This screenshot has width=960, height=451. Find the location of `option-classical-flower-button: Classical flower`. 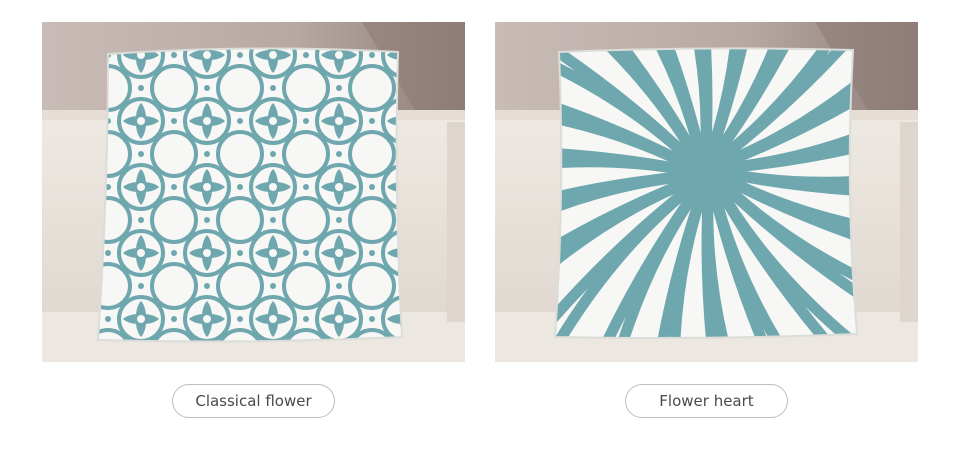

option-classical-flower-button: Classical flower is located at coordinates (253, 401).